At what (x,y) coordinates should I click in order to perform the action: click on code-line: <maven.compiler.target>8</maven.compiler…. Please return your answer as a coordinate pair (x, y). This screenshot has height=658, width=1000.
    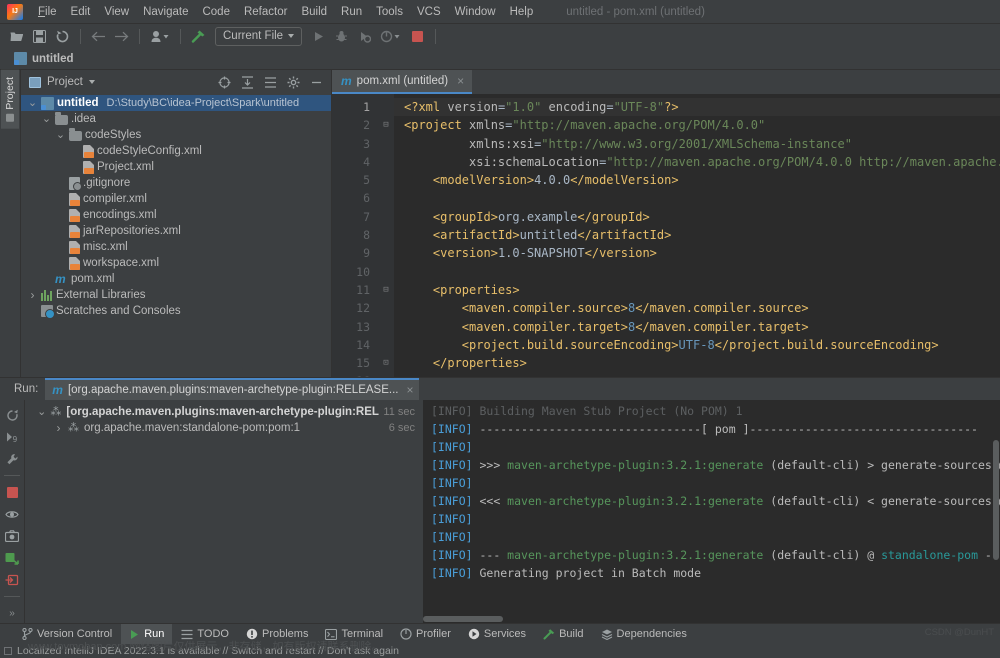
    Looking at the image, I should click on (697, 327).